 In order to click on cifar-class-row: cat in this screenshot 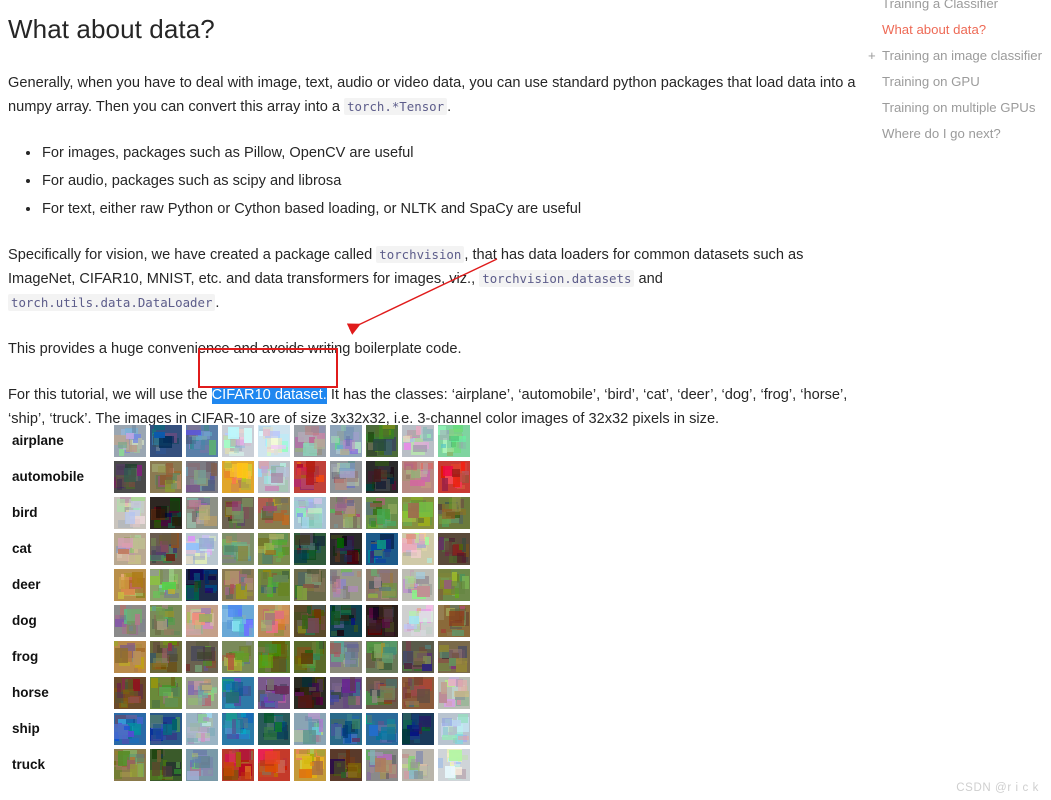, I will do `click(250, 551)`.